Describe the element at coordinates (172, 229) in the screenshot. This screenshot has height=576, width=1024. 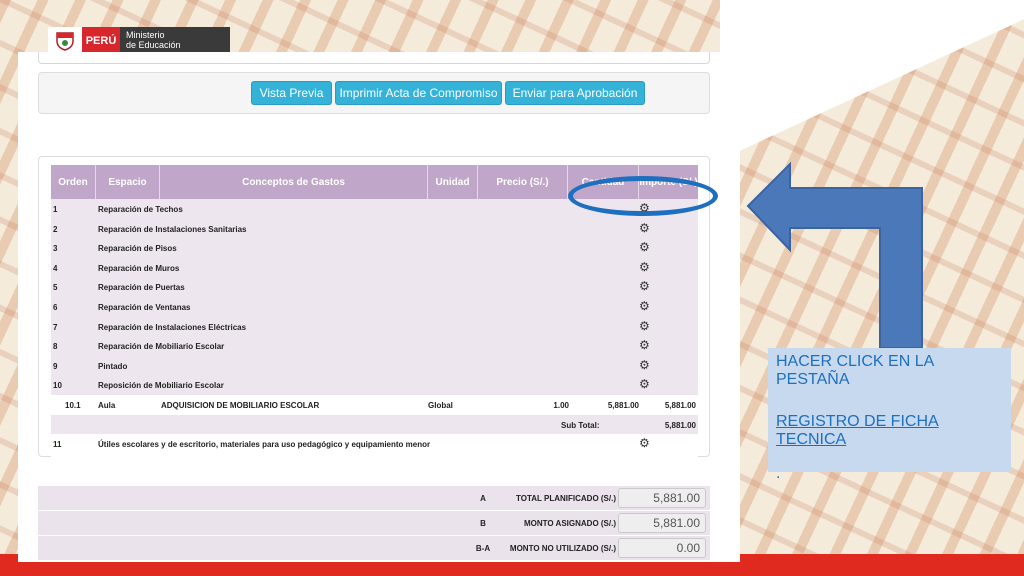
I see `row-concept: Reparación de Instalaciones Sanitarias` at that location.